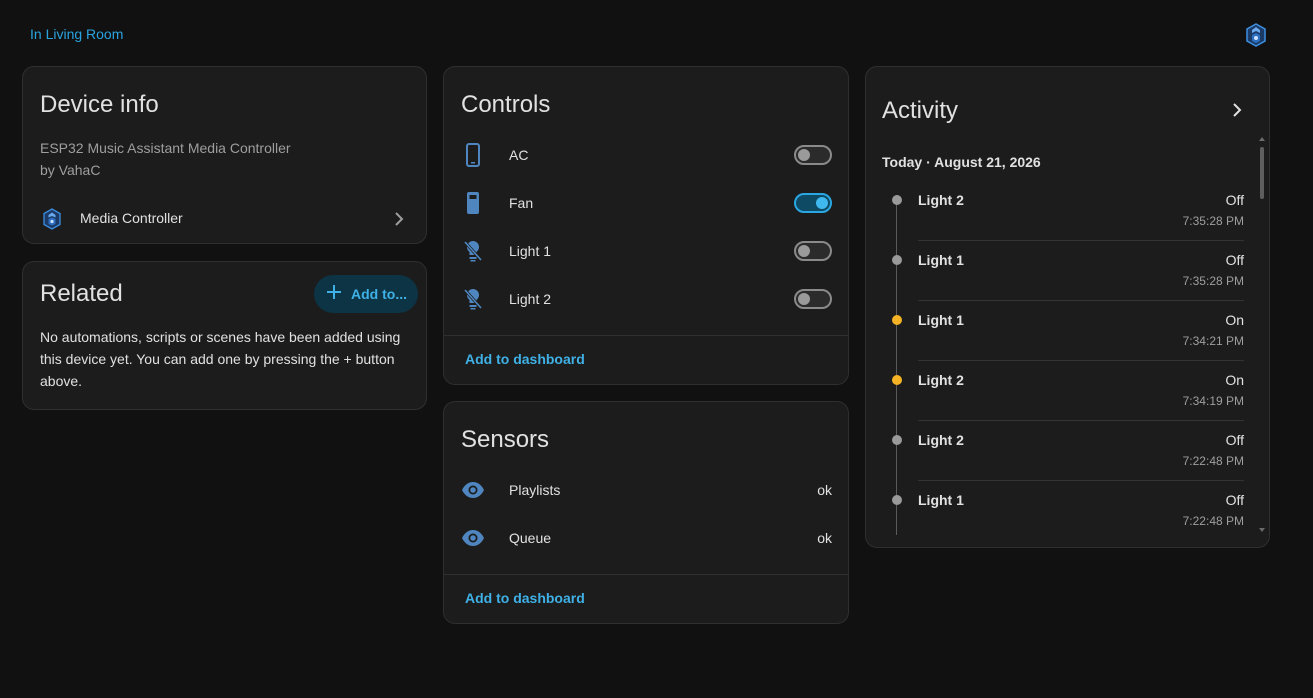  I want to click on control-label: Light 2, so click(530, 299).